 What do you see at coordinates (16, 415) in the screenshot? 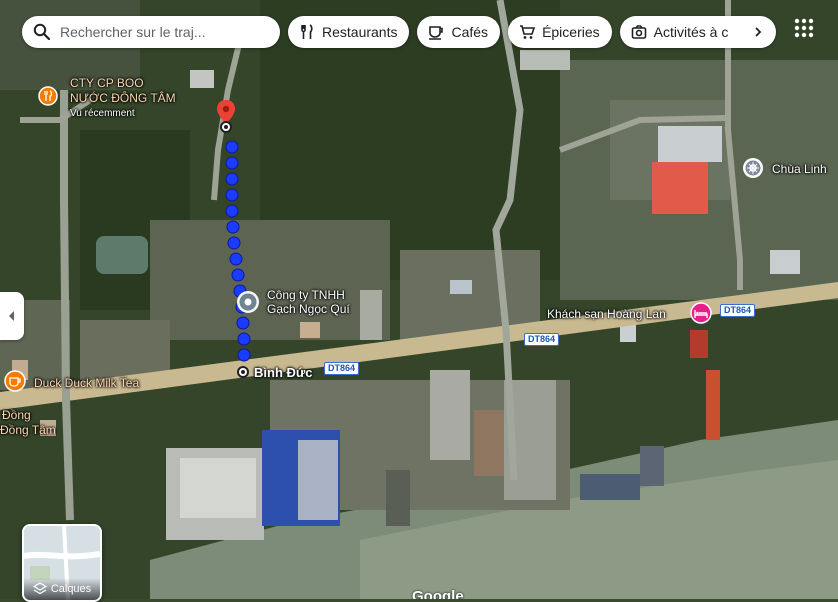
I see `place-label-dong-line1: Đồng` at bounding box center [16, 415].